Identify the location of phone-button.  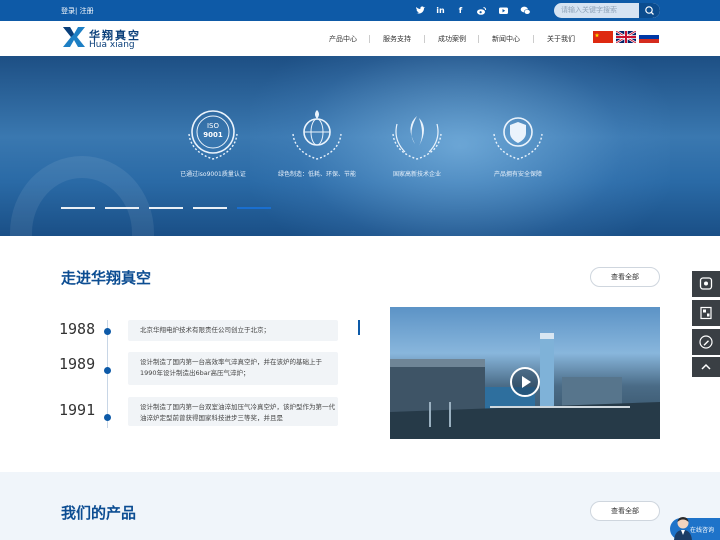
(706, 284).